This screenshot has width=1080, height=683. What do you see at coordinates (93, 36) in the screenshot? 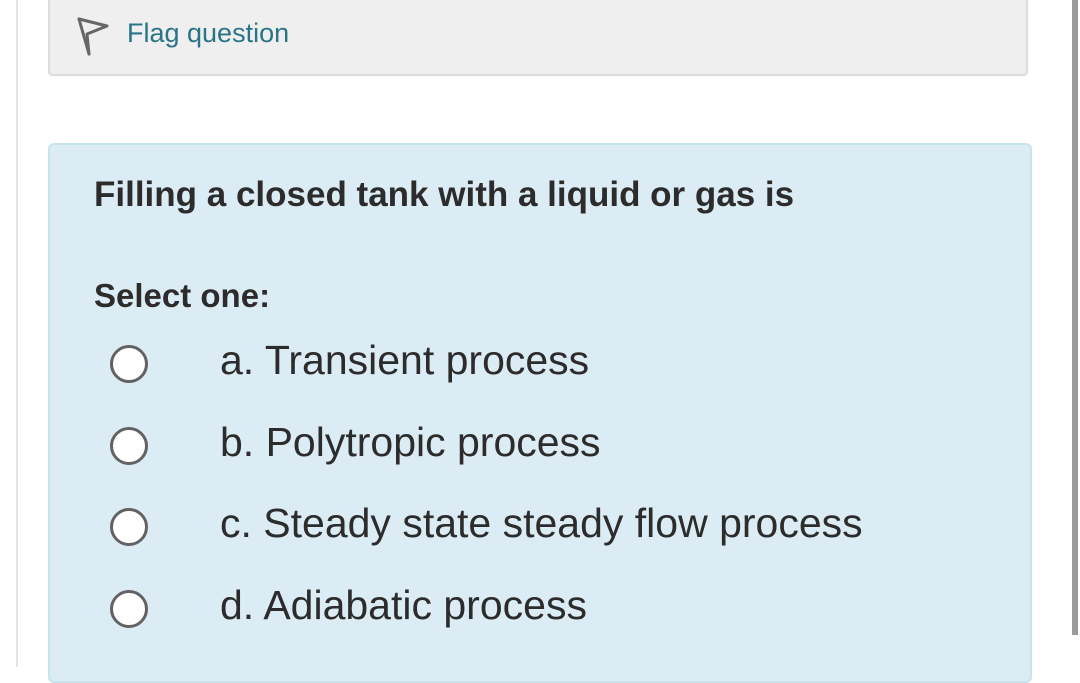
I see `flag-outline-icon` at bounding box center [93, 36].